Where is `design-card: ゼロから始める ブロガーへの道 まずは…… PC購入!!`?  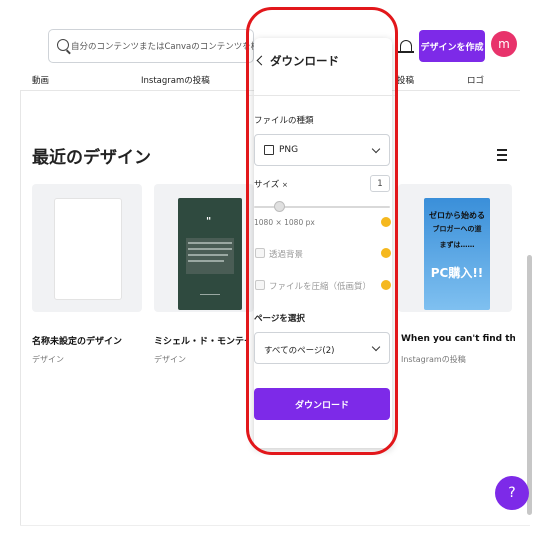 design-card: ゼロから始める ブロガーへの道 まずは…… PC購入!! is located at coordinates (455, 248).